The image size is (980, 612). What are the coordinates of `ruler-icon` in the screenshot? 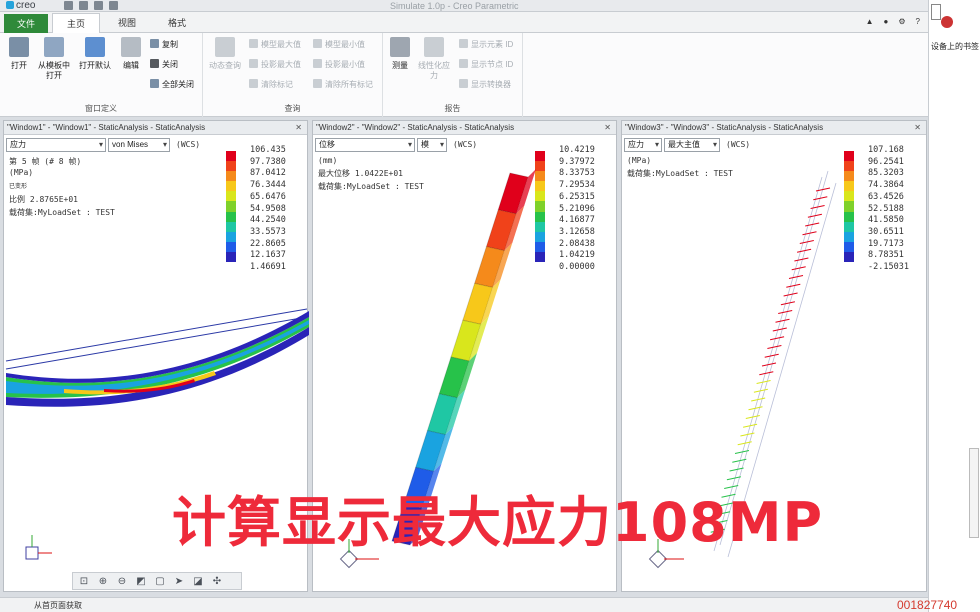 It's located at (400, 47).